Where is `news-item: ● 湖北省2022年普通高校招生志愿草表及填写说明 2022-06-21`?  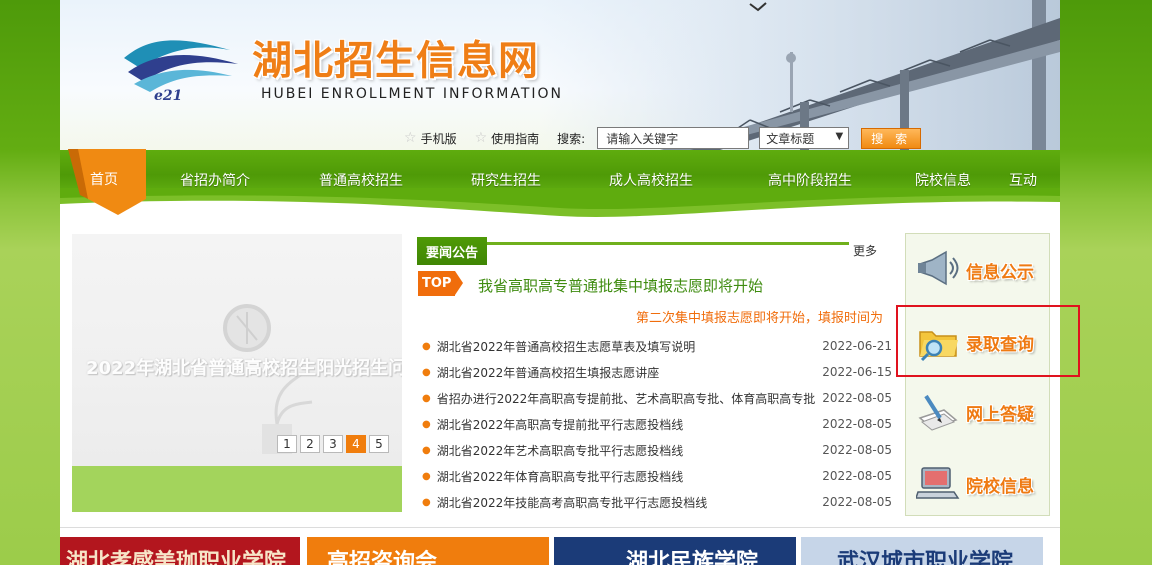 news-item: ● 湖北省2022年普通高校招生志愿草表及填写说明 2022-06-21 is located at coordinates (657, 346).